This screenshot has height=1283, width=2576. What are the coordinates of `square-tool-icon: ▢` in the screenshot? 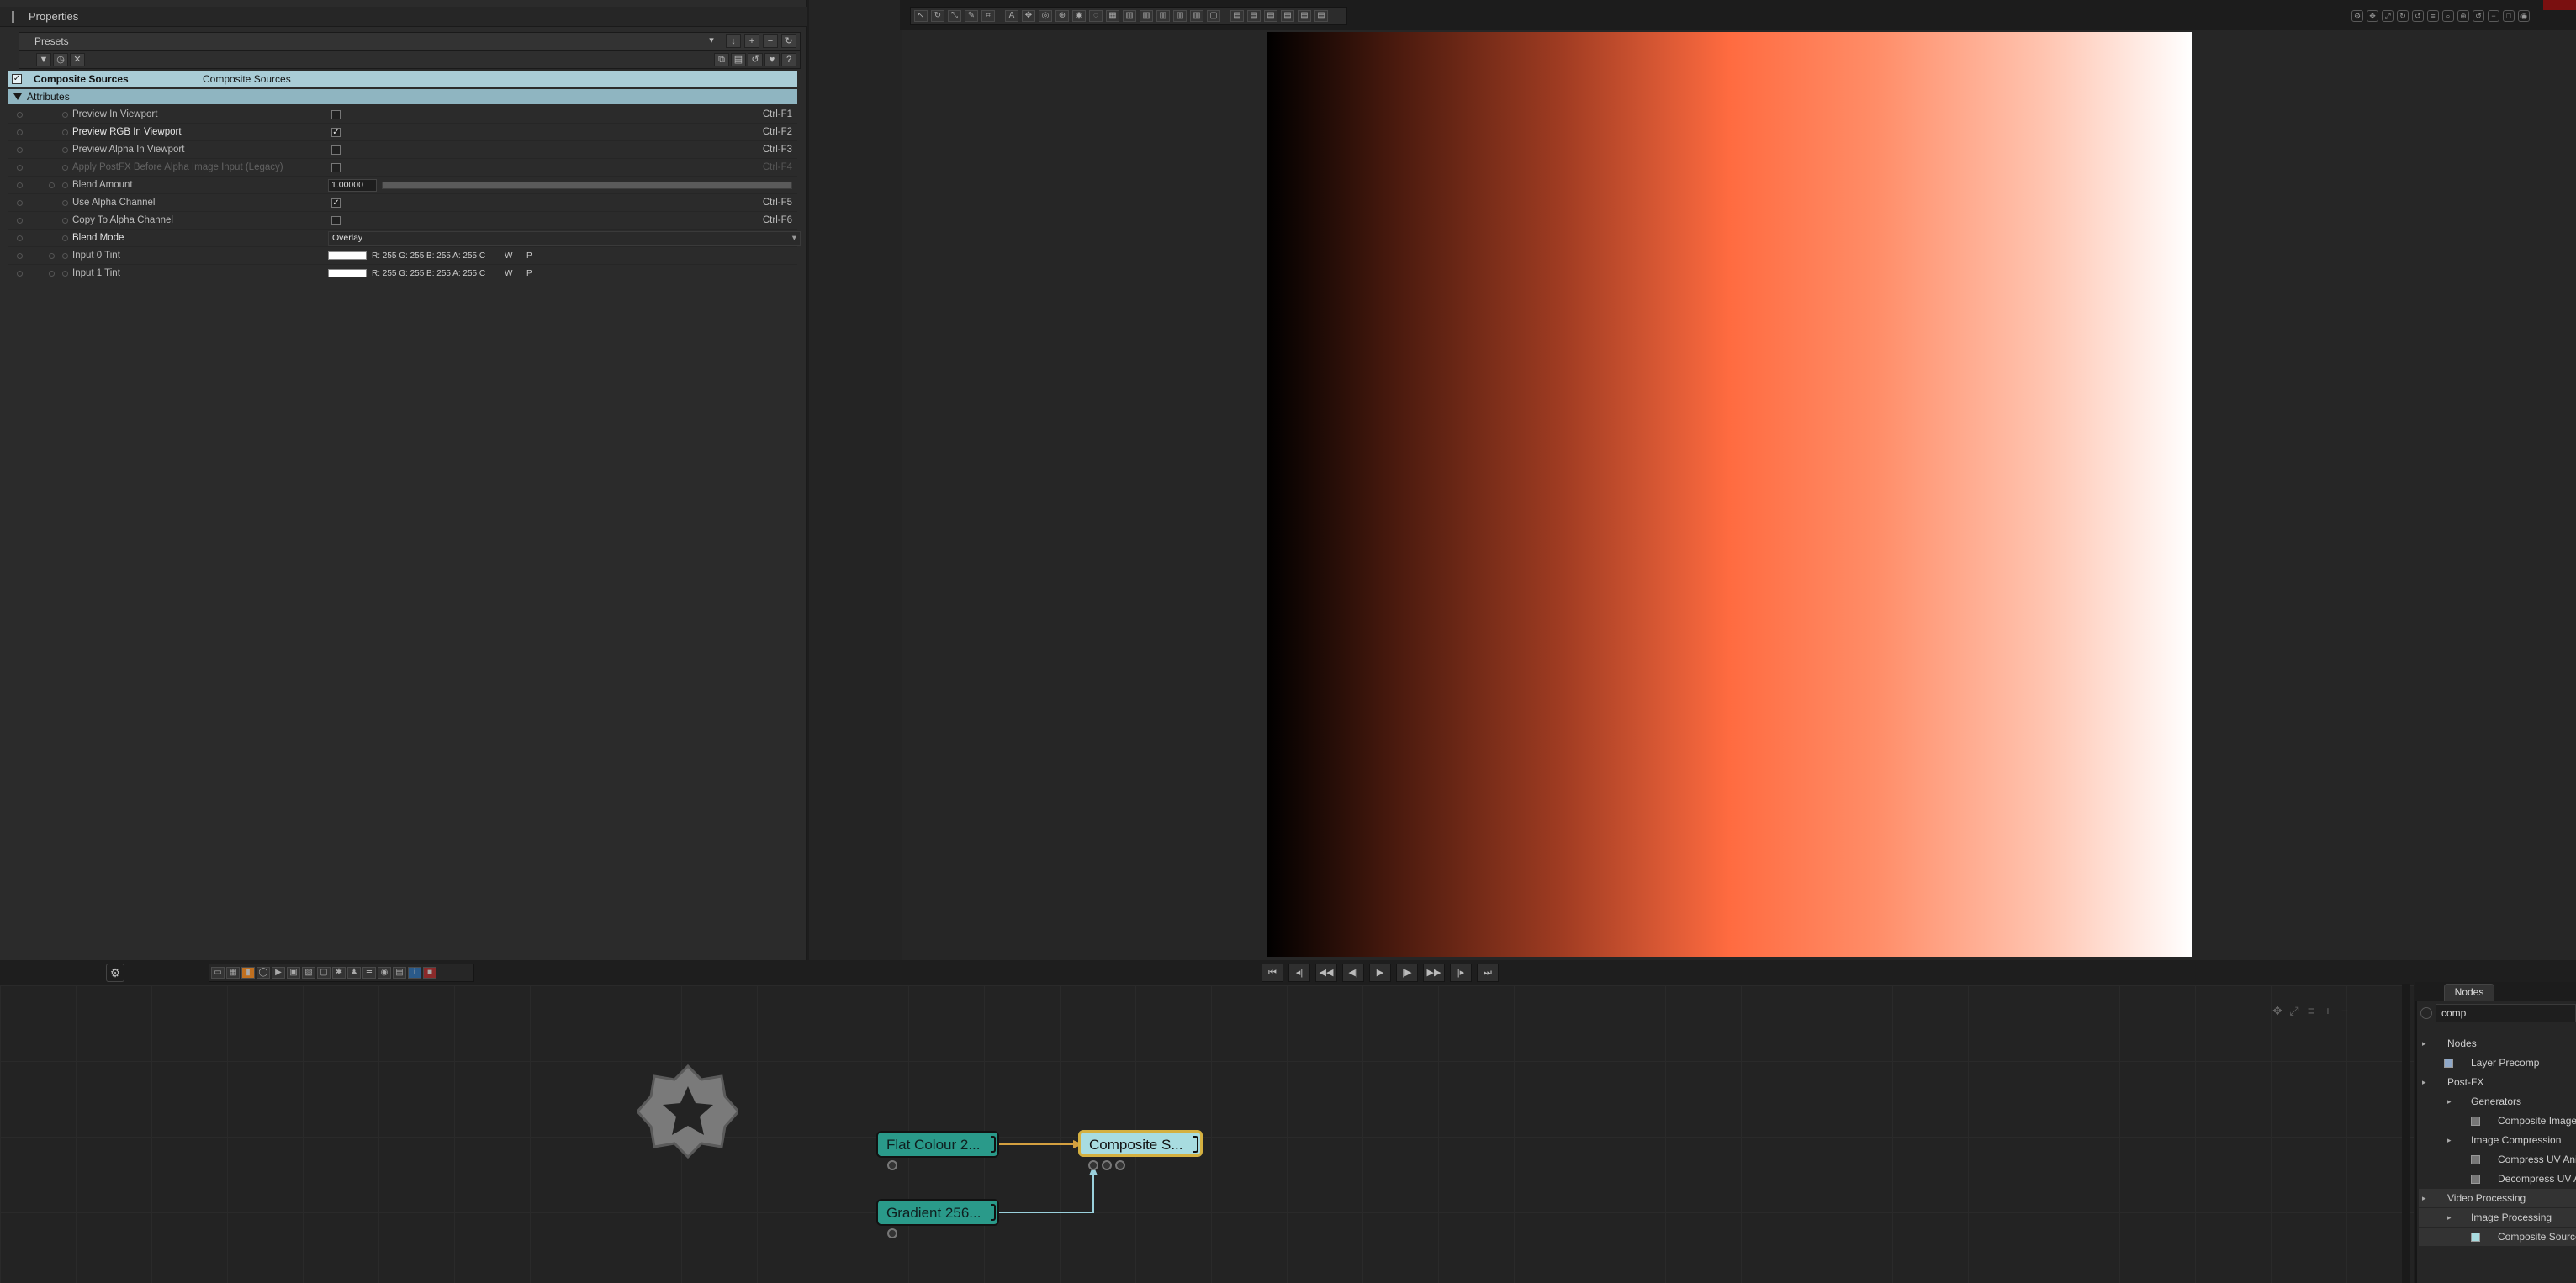 It's located at (1213, 16).